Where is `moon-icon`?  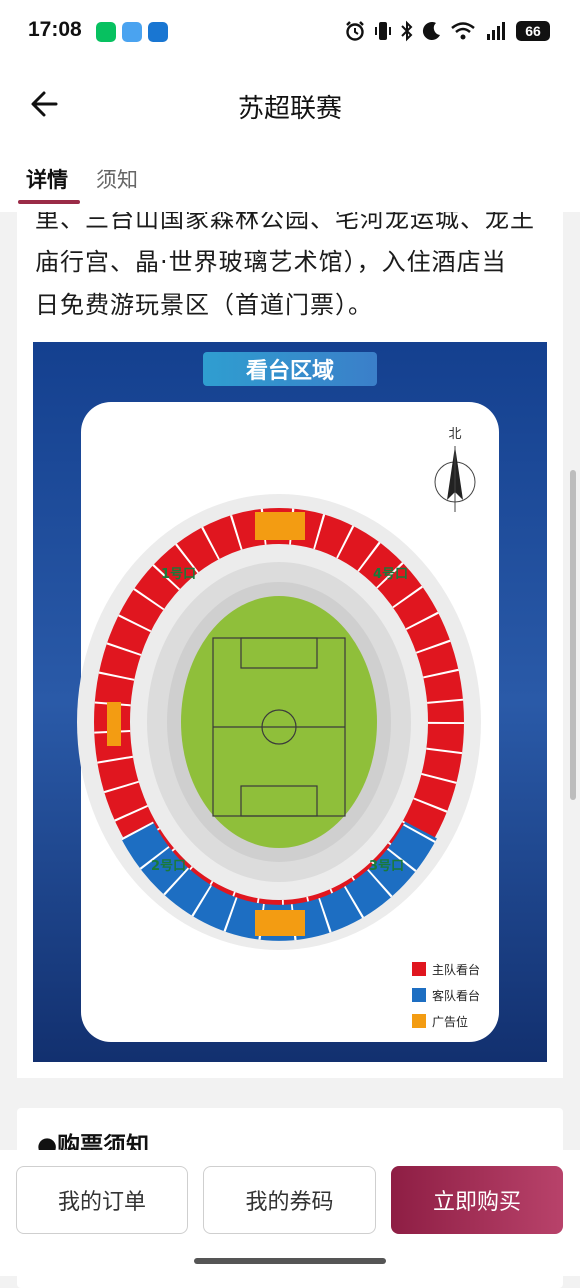 moon-icon is located at coordinates (431, 31).